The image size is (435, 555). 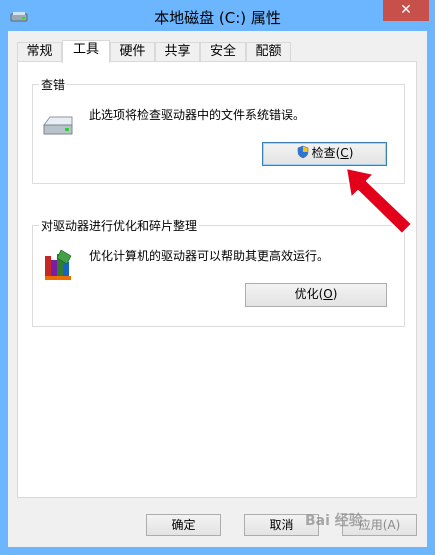 What do you see at coordinates (39, 51) in the screenshot?
I see `tab-general: 常规` at bounding box center [39, 51].